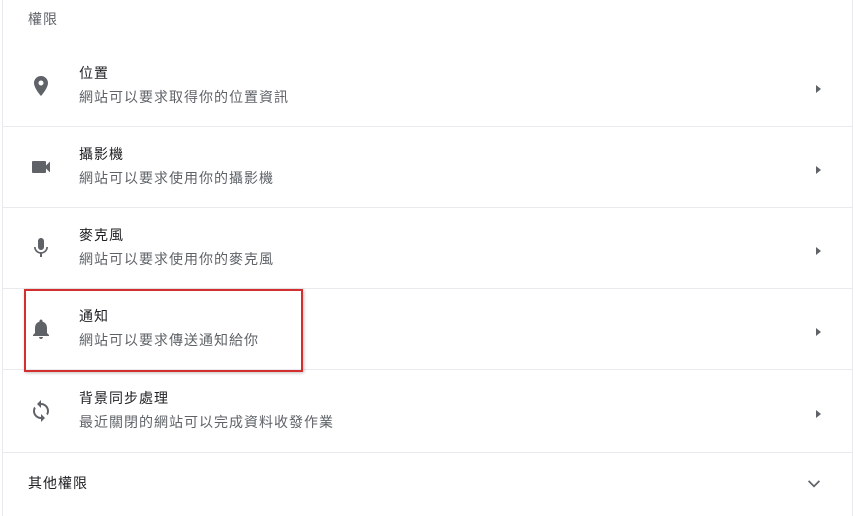  I want to click on permission-description: 網站可以要求傳送通知給你, so click(169, 341).